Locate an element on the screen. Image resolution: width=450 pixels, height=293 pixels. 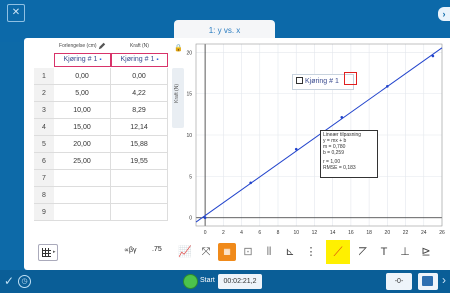
y-tick-label: 20 is located at coordinates (189, 53).